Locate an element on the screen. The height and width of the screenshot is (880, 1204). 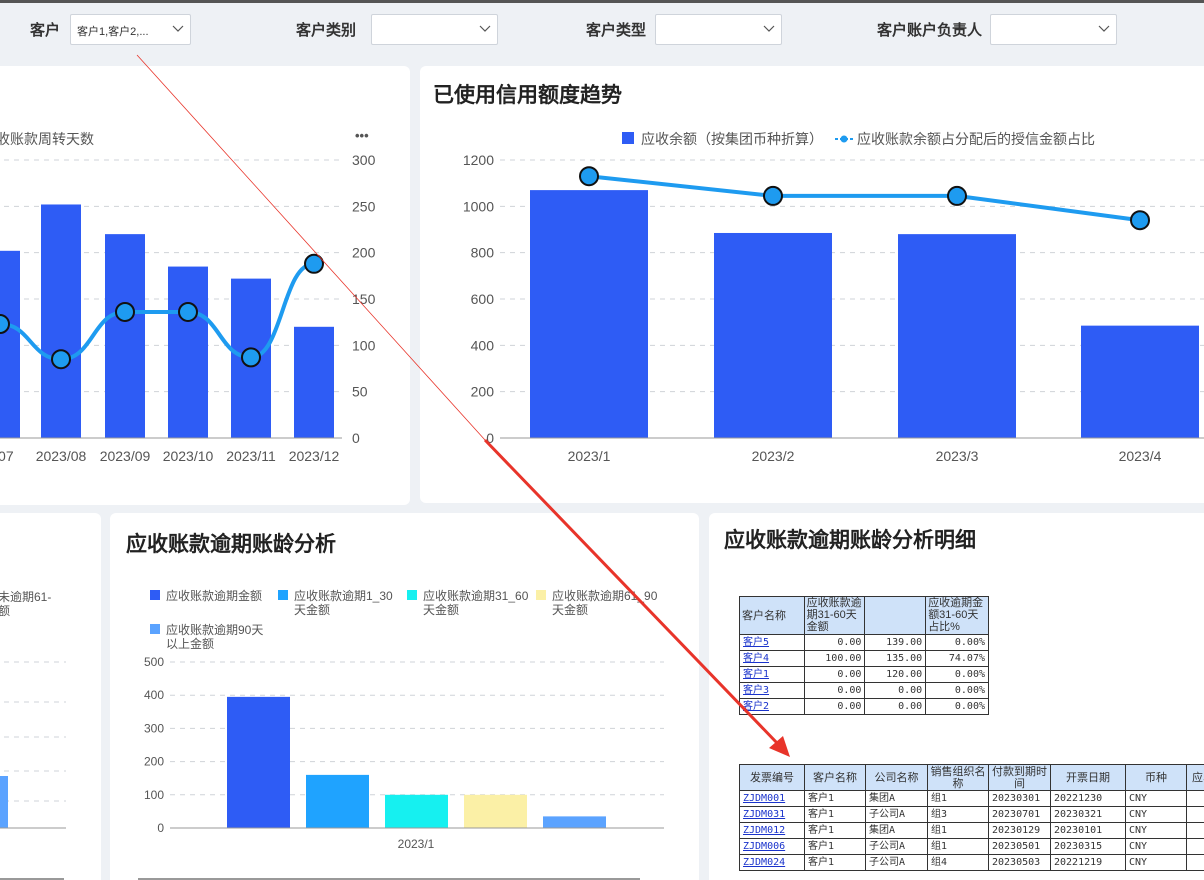
turnover-x-label: 2023/12 is located at coordinates (314, 456).